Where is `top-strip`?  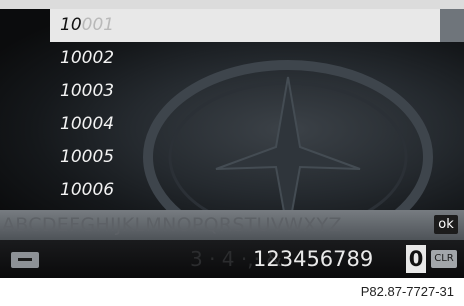
top-strip is located at coordinates (232, 4).